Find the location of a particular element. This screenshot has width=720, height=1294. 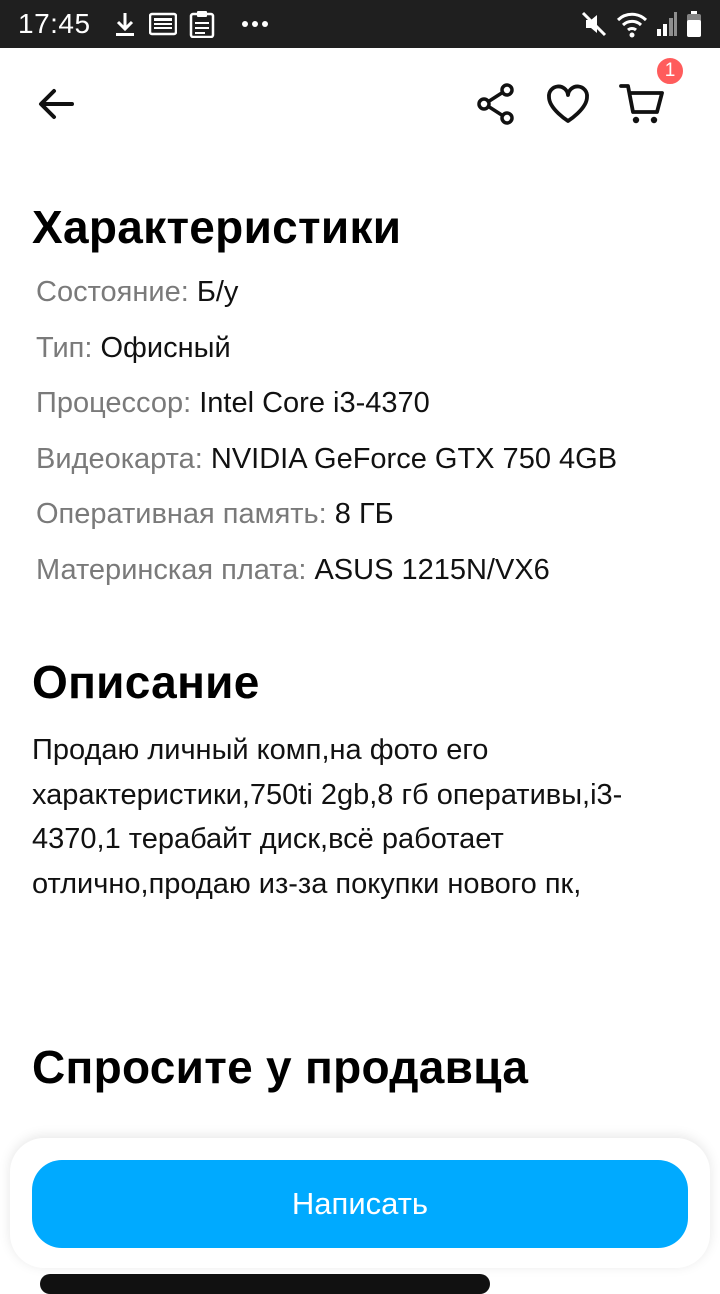

app-bar is located at coordinates (360, 104).